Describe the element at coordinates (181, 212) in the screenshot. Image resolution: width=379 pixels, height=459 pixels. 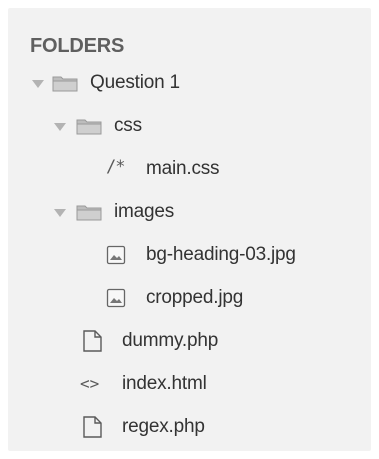
I see `tree-item-images: images` at that location.